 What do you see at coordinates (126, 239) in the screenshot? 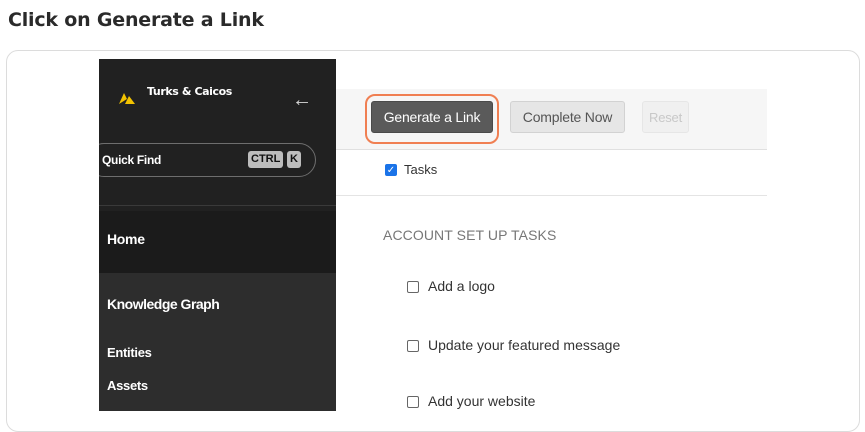
I see `sidebar-item-home-label: Home` at bounding box center [126, 239].